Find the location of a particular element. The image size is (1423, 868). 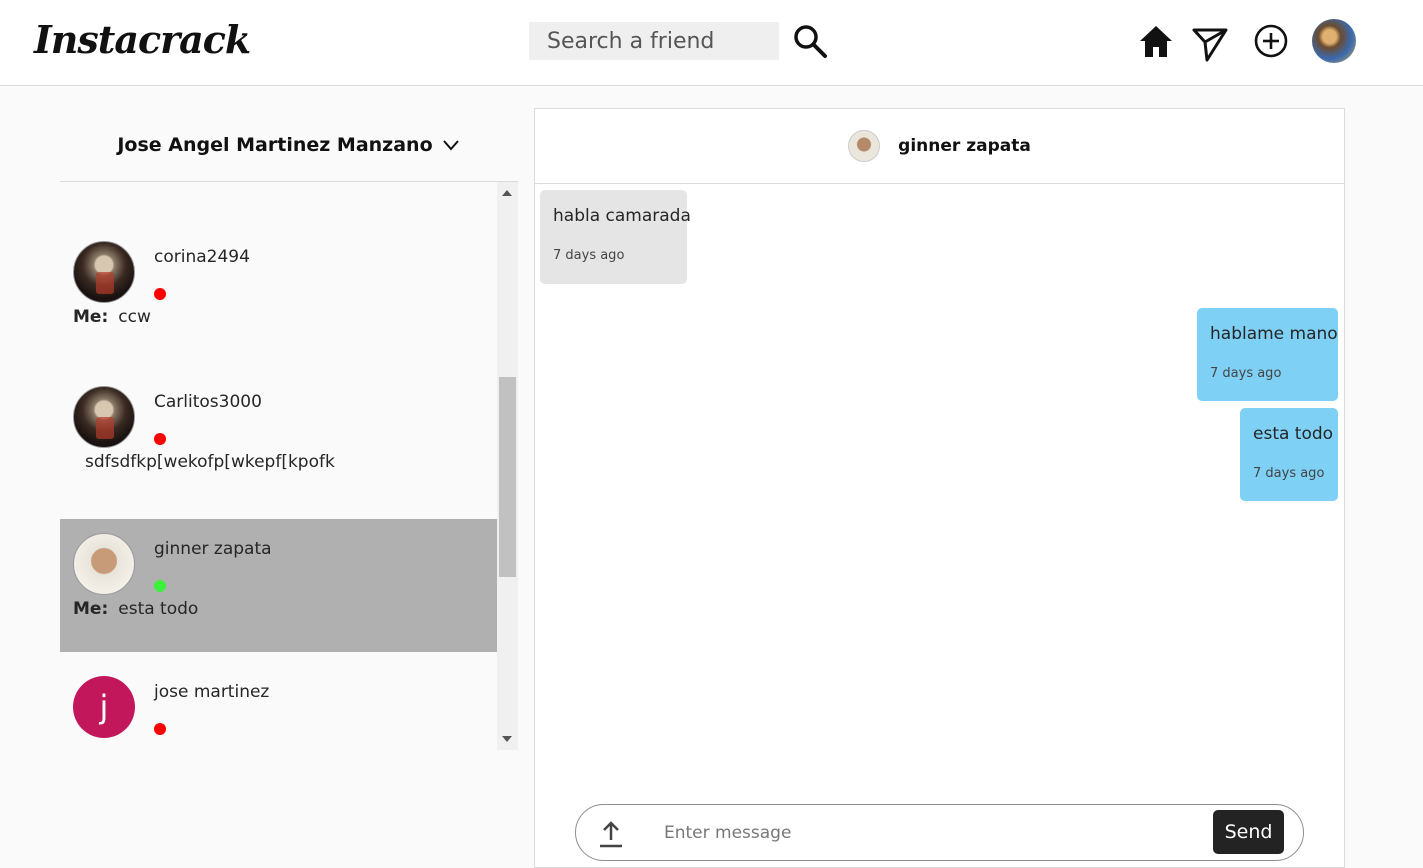

avatar: j is located at coordinates (104, 707).